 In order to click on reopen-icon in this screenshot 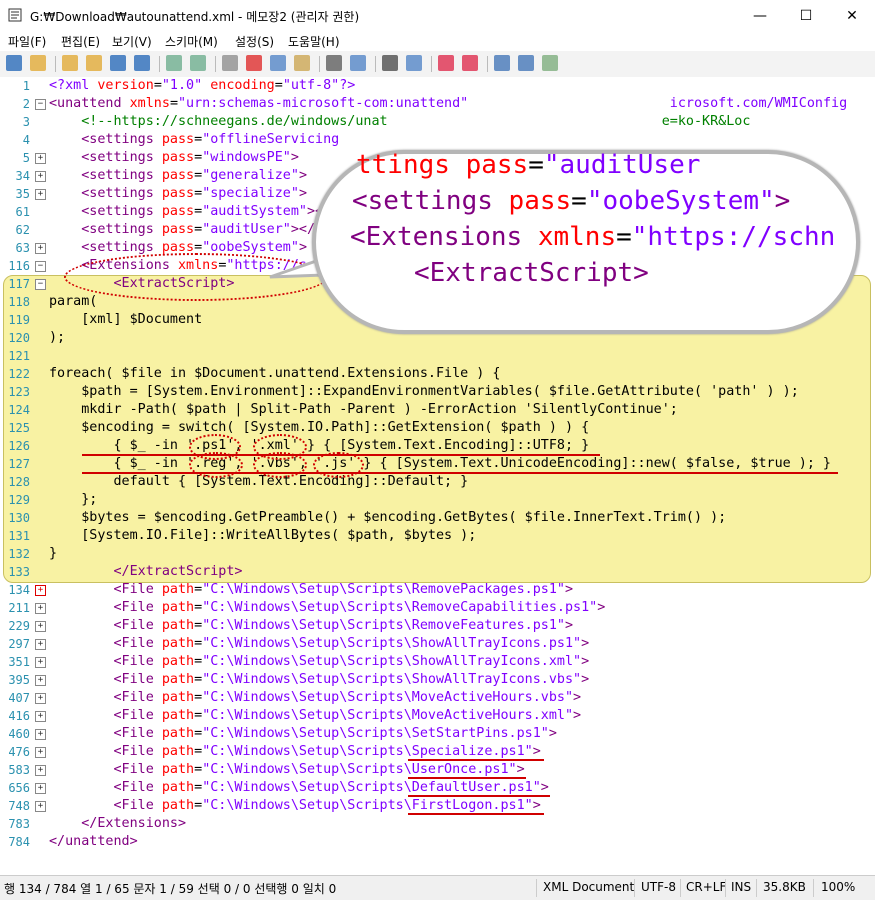, I will do `click(94, 63)`.